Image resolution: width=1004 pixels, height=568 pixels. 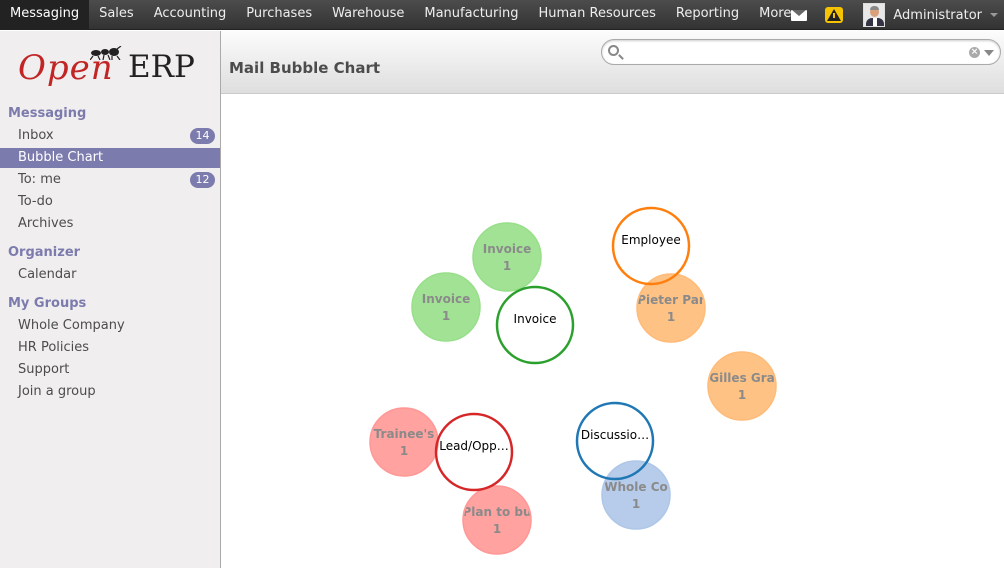 I want to click on sidebar-item-label: To-do, so click(x=35, y=201).